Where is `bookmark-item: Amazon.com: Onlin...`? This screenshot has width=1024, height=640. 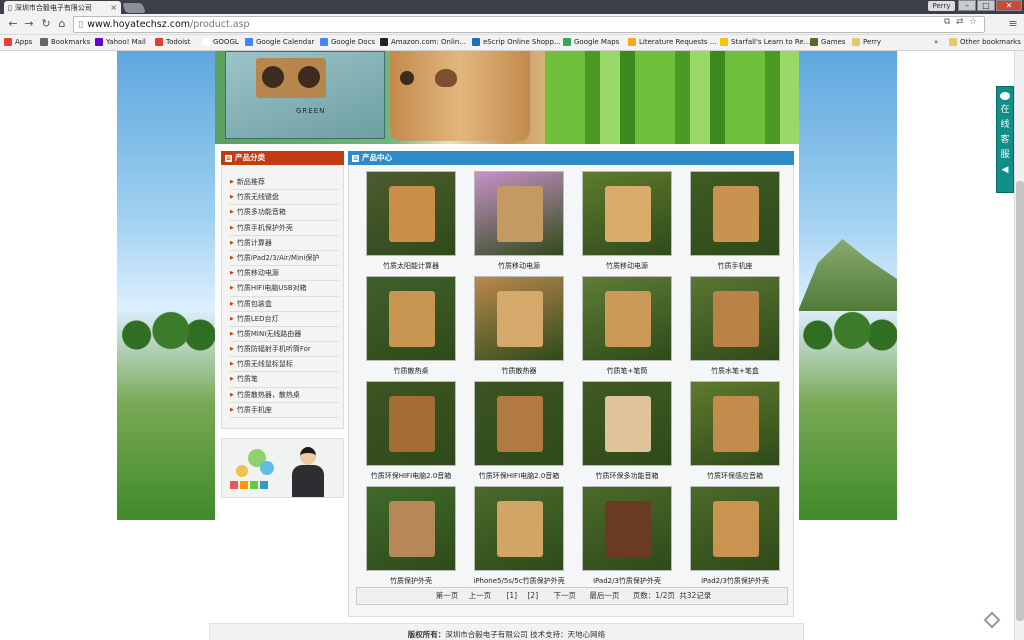 bookmark-item: Amazon.com: Onlin... is located at coordinates (423, 42).